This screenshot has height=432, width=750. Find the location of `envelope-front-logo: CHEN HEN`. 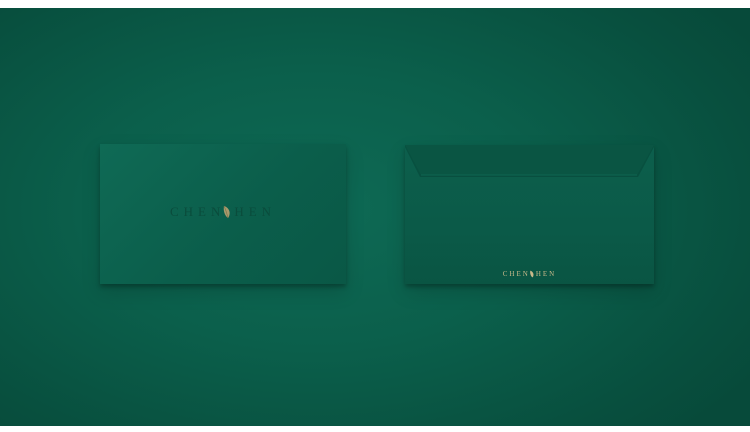

envelope-front-logo: CHEN HEN is located at coordinates (223, 212).